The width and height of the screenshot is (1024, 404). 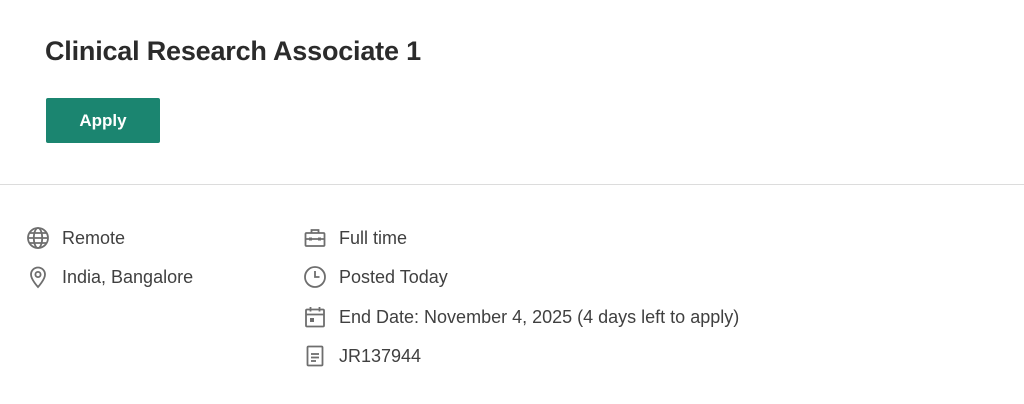 What do you see at coordinates (380, 355) in the screenshot?
I see `job-id-text: JR137944` at bounding box center [380, 355].